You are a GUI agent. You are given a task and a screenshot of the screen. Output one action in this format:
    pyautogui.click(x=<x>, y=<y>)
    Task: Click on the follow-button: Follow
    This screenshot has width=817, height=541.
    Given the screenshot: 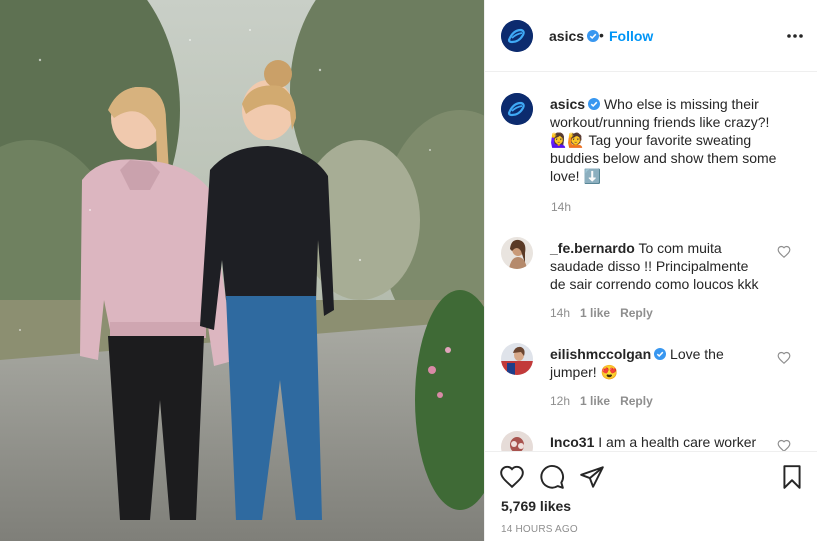 What is the action you would take?
    pyautogui.click(x=631, y=36)
    